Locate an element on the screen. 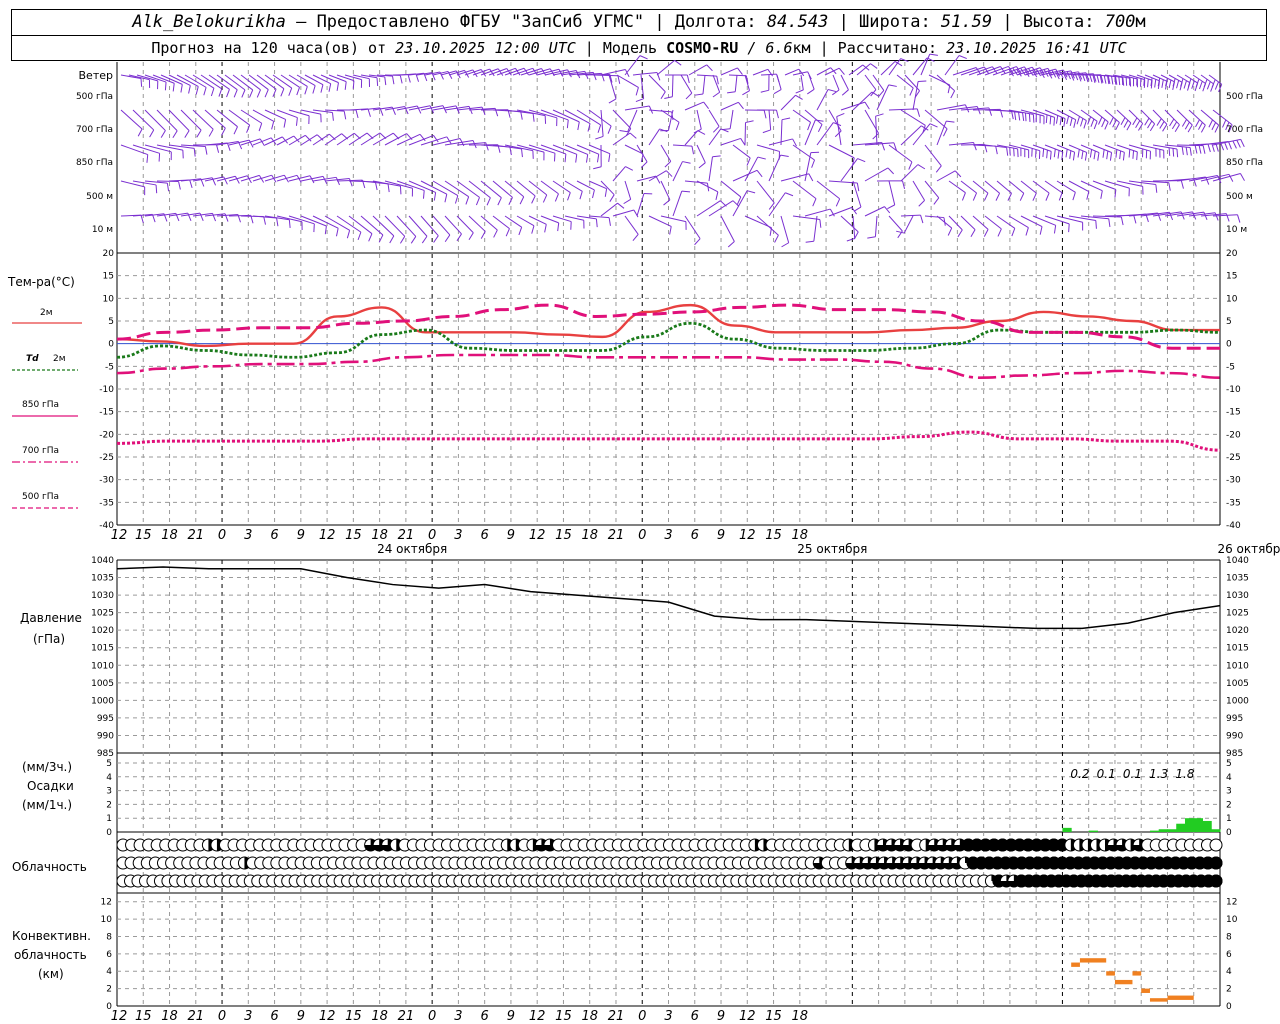 The height and width of the screenshot is (1024, 1280). temp-label: Тем-ра(°C) is located at coordinates (41, 282).